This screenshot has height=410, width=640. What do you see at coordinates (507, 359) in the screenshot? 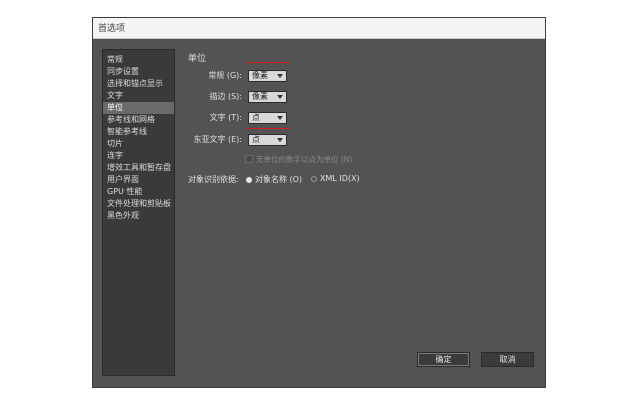
I see `cancel-button: 取消` at bounding box center [507, 359].